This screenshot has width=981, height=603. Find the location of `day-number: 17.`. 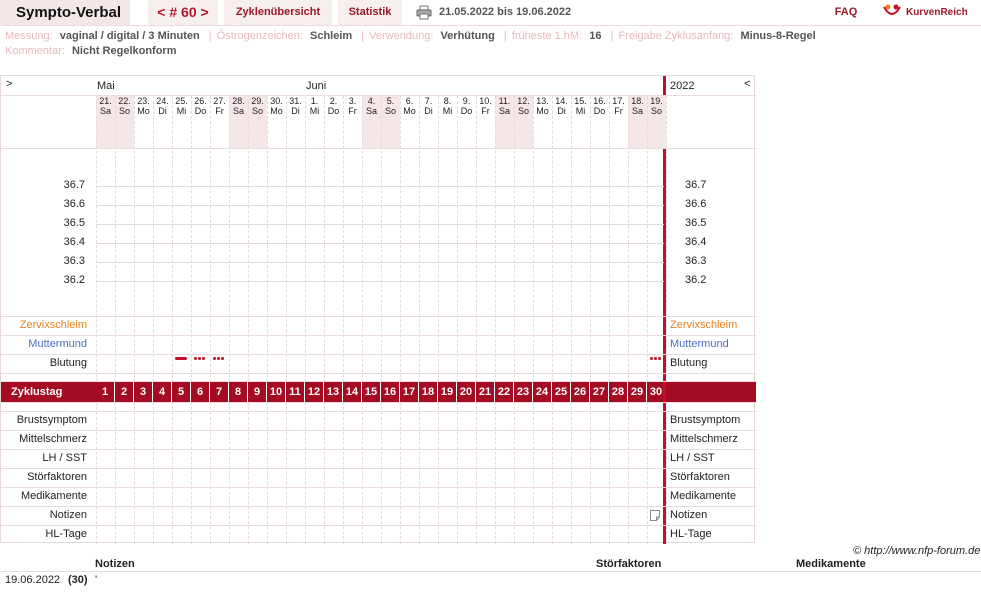

day-number: 17. is located at coordinates (618, 101).